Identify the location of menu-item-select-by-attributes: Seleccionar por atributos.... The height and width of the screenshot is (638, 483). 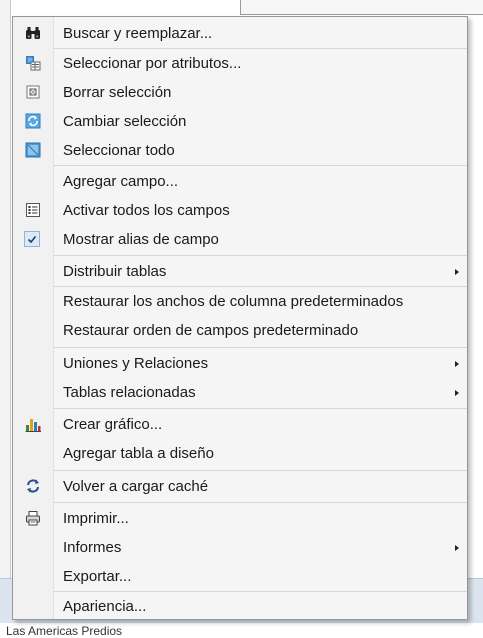
(240, 63).